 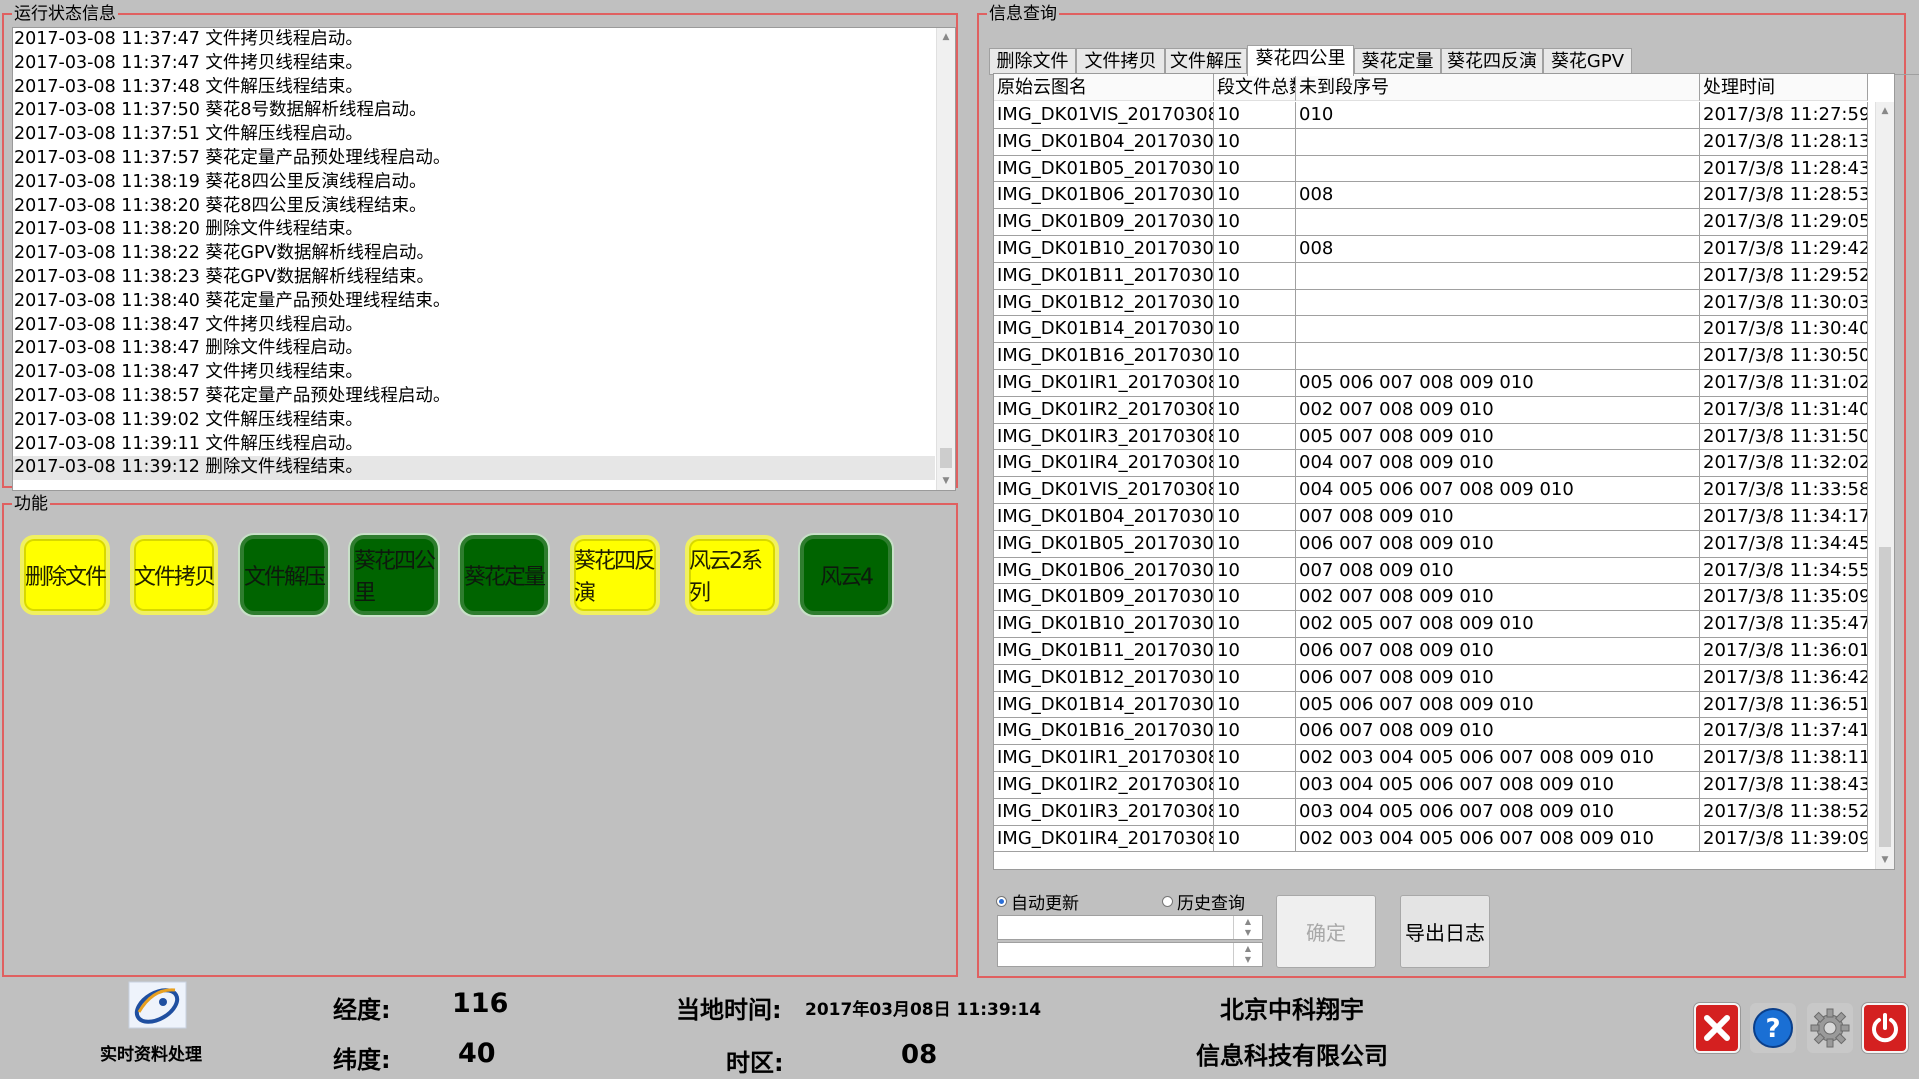 What do you see at coordinates (474, 397) in the screenshot?
I see `log-line: 2017-03-08 11:38:57 葵花定量产品预处理线程启动。` at bounding box center [474, 397].